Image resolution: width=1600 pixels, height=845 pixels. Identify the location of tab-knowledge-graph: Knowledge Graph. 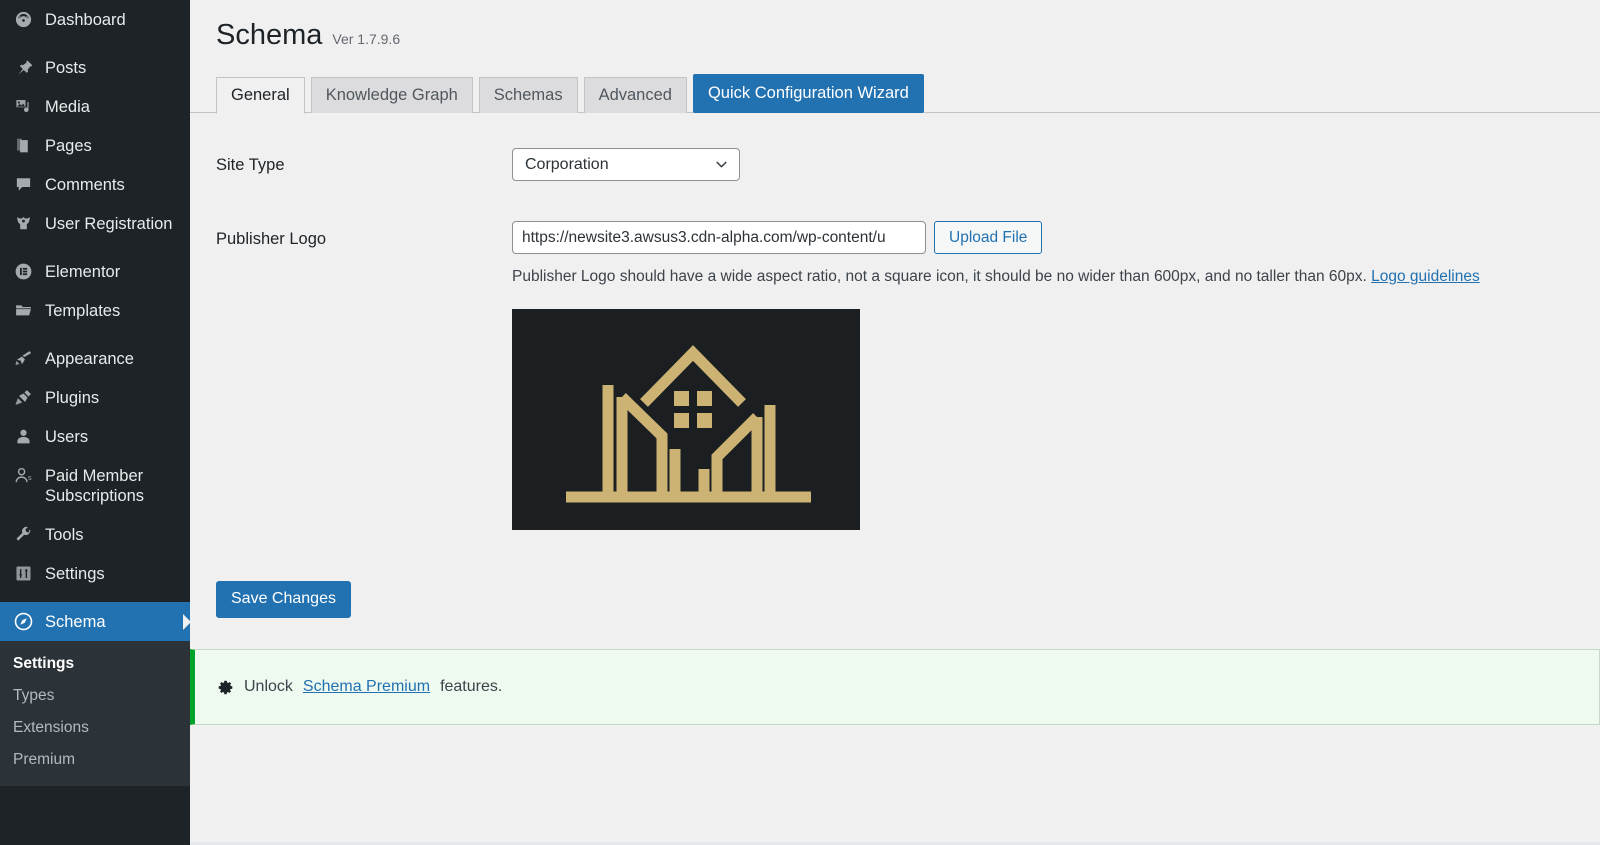
(391, 95).